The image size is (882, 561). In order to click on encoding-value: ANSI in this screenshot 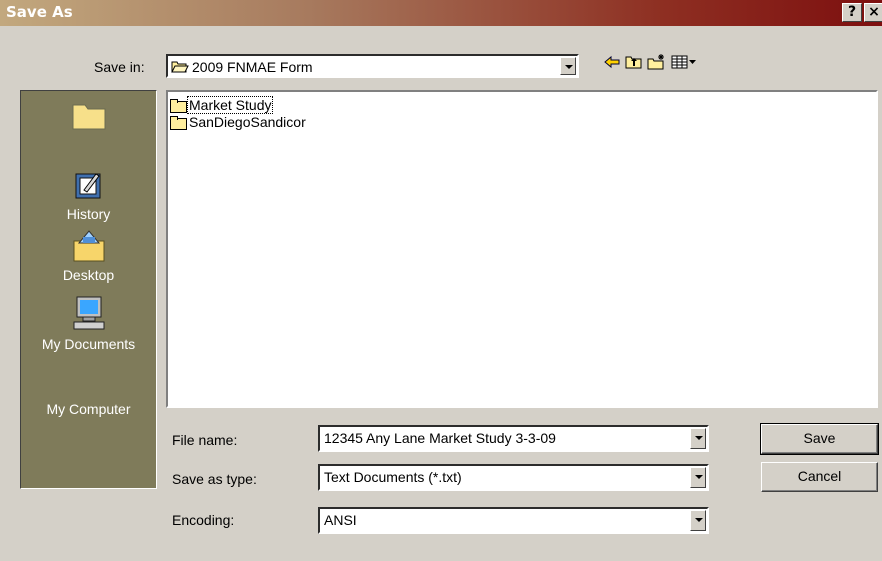, I will do `click(340, 520)`.